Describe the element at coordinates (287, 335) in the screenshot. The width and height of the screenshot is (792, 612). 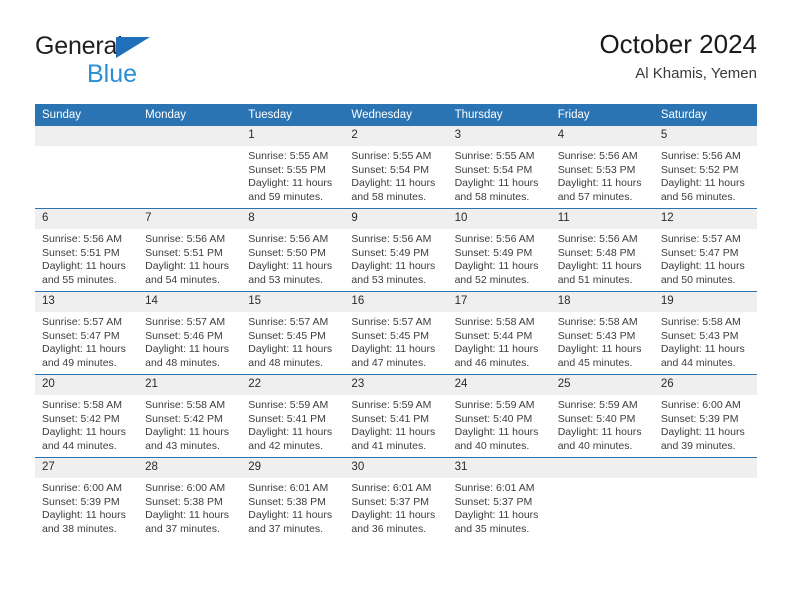
I see `sunset-text: Sunset: 5:45 PM` at that location.